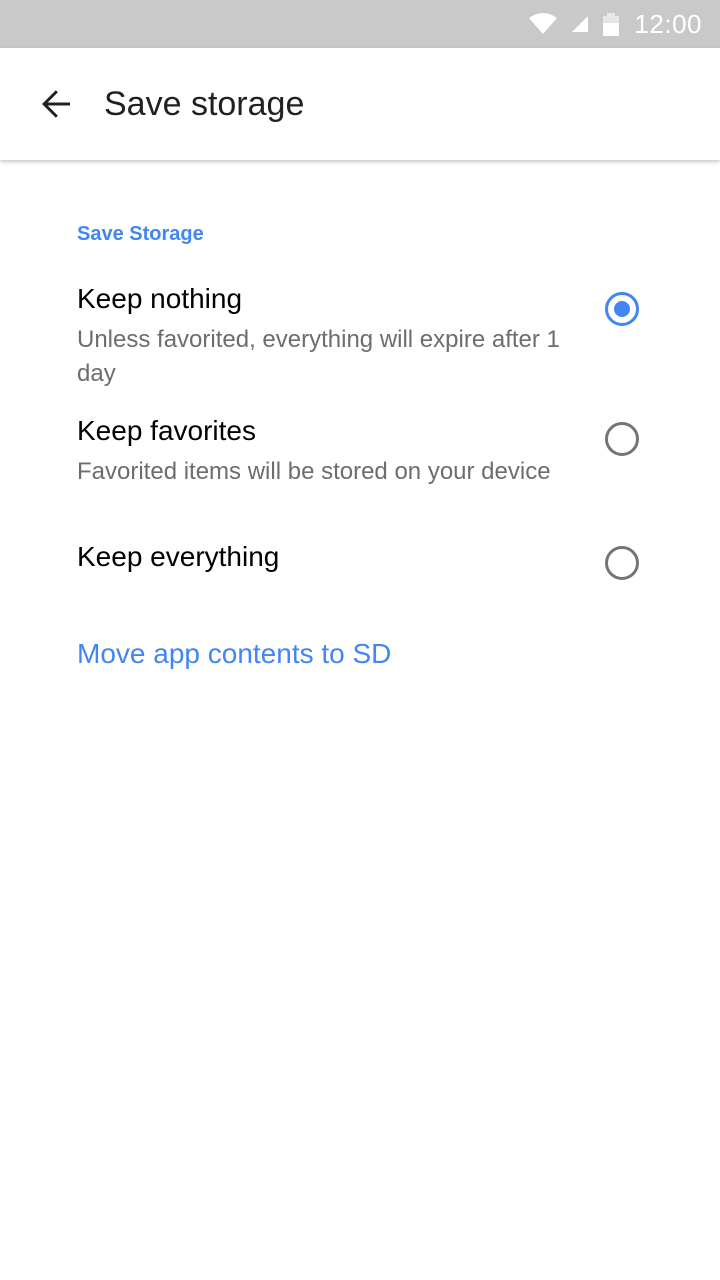 The height and width of the screenshot is (1280, 720). I want to click on cell-signal-icon, so click(580, 24).